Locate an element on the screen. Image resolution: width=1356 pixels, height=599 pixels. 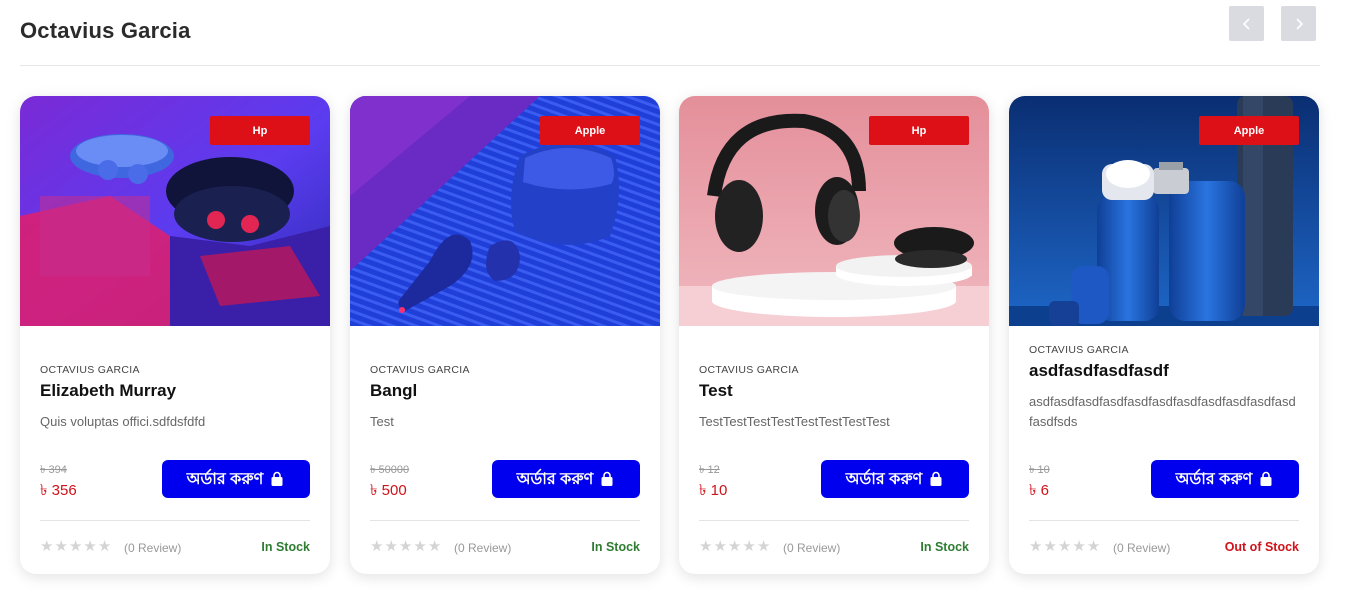
current-price: ৳ 356 is located at coordinates (58, 490).